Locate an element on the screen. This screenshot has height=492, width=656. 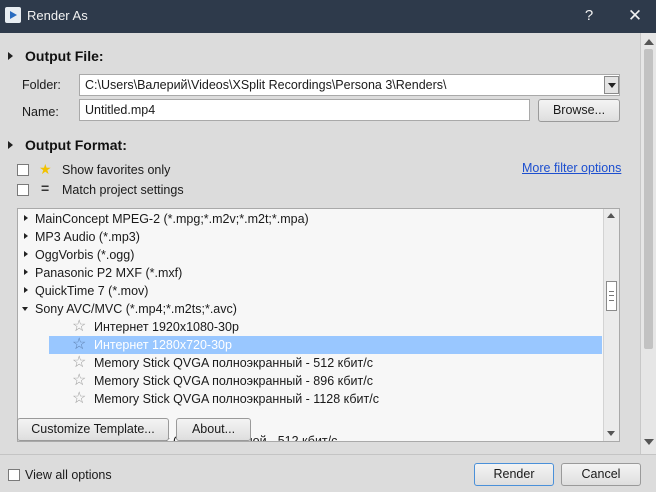
dialog-footer: View all options Render Cancel is located at coordinates (328, 473).